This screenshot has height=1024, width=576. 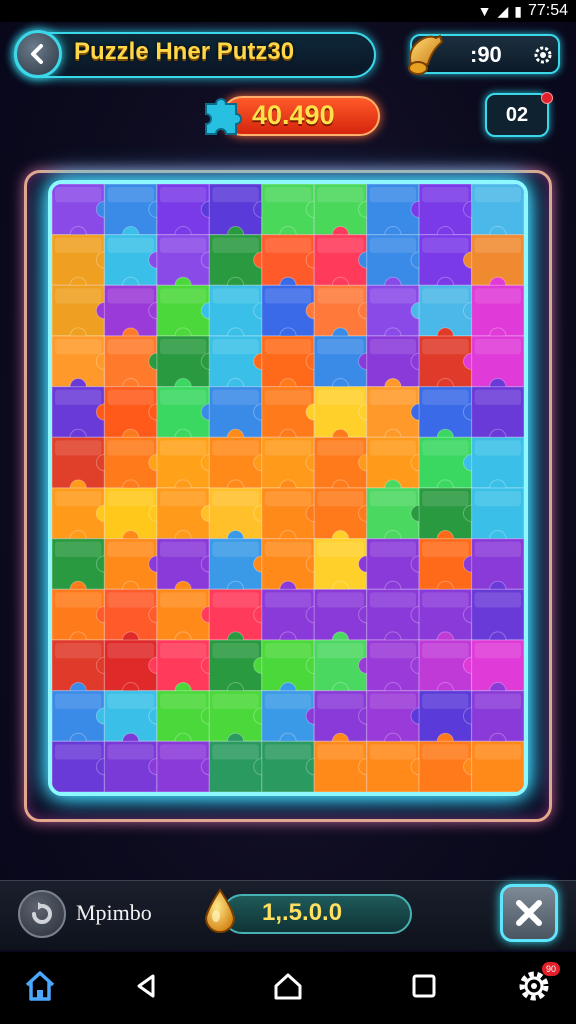 What do you see at coordinates (42, 914) in the screenshot?
I see `hint-button` at bounding box center [42, 914].